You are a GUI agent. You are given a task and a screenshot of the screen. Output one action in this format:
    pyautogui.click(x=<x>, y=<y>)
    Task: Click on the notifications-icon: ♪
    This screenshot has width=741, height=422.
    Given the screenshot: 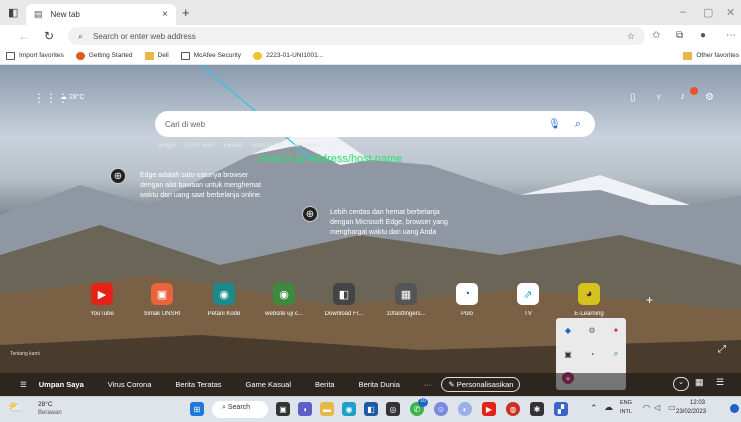 What is the action you would take?
    pyautogui.click(x=682, y=96)
    